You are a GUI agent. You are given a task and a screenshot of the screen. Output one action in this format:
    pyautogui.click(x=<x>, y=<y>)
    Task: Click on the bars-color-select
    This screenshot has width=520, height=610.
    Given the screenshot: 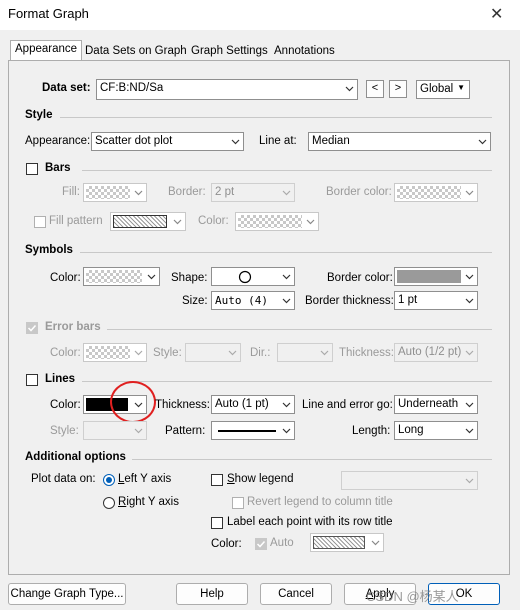 What is the action you would take?
    pyautogui.click(x=277, y=221)
    